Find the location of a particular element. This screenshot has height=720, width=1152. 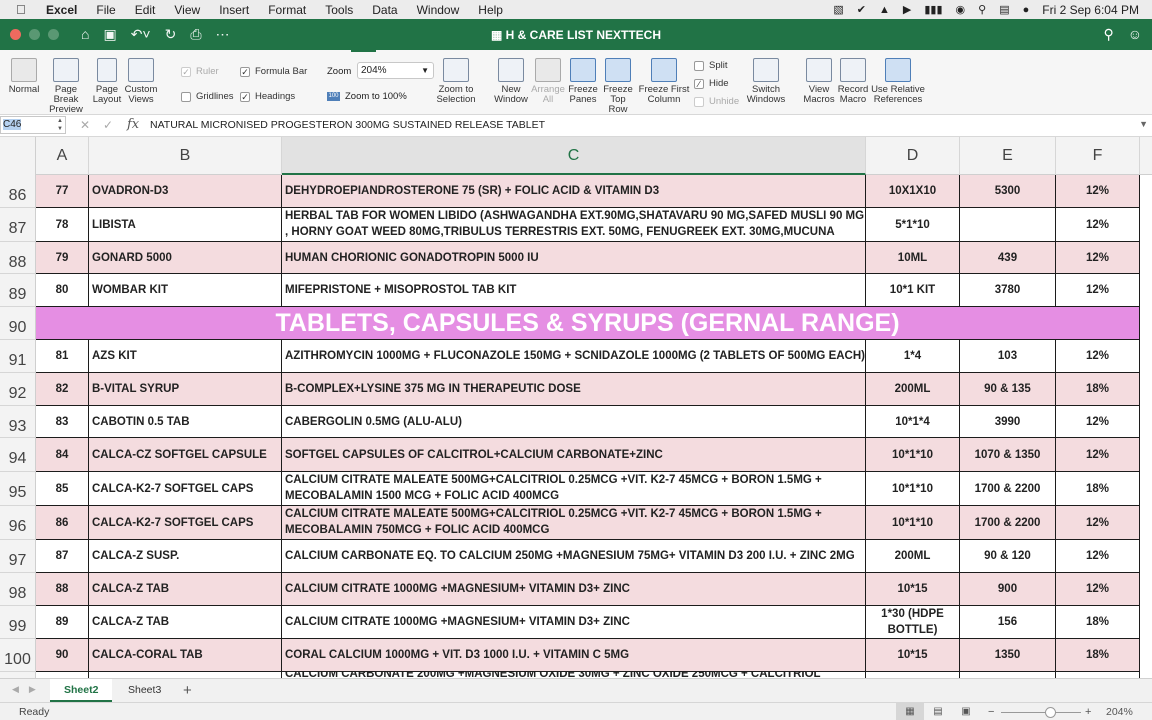

cell-b: GONARD 5000 is located at coordinates (185, 258).